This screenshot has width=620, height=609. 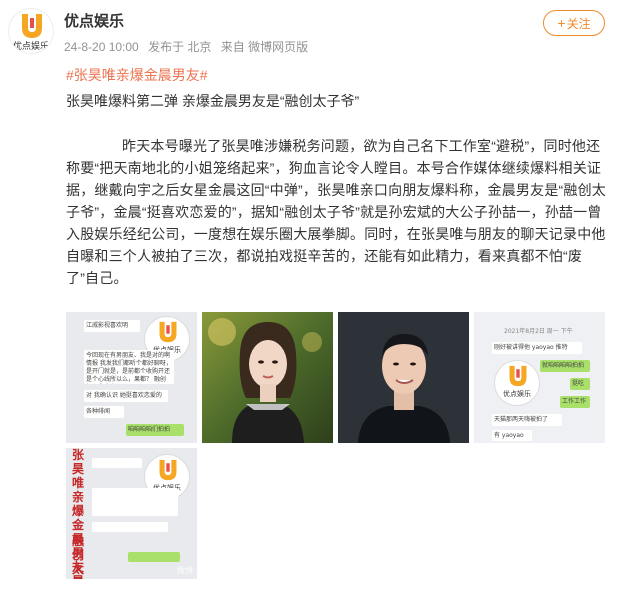 What do you see at coordinates (185, 570) in the screenshot?
I see `watermark: 微博` at bounding box center [185, 570].